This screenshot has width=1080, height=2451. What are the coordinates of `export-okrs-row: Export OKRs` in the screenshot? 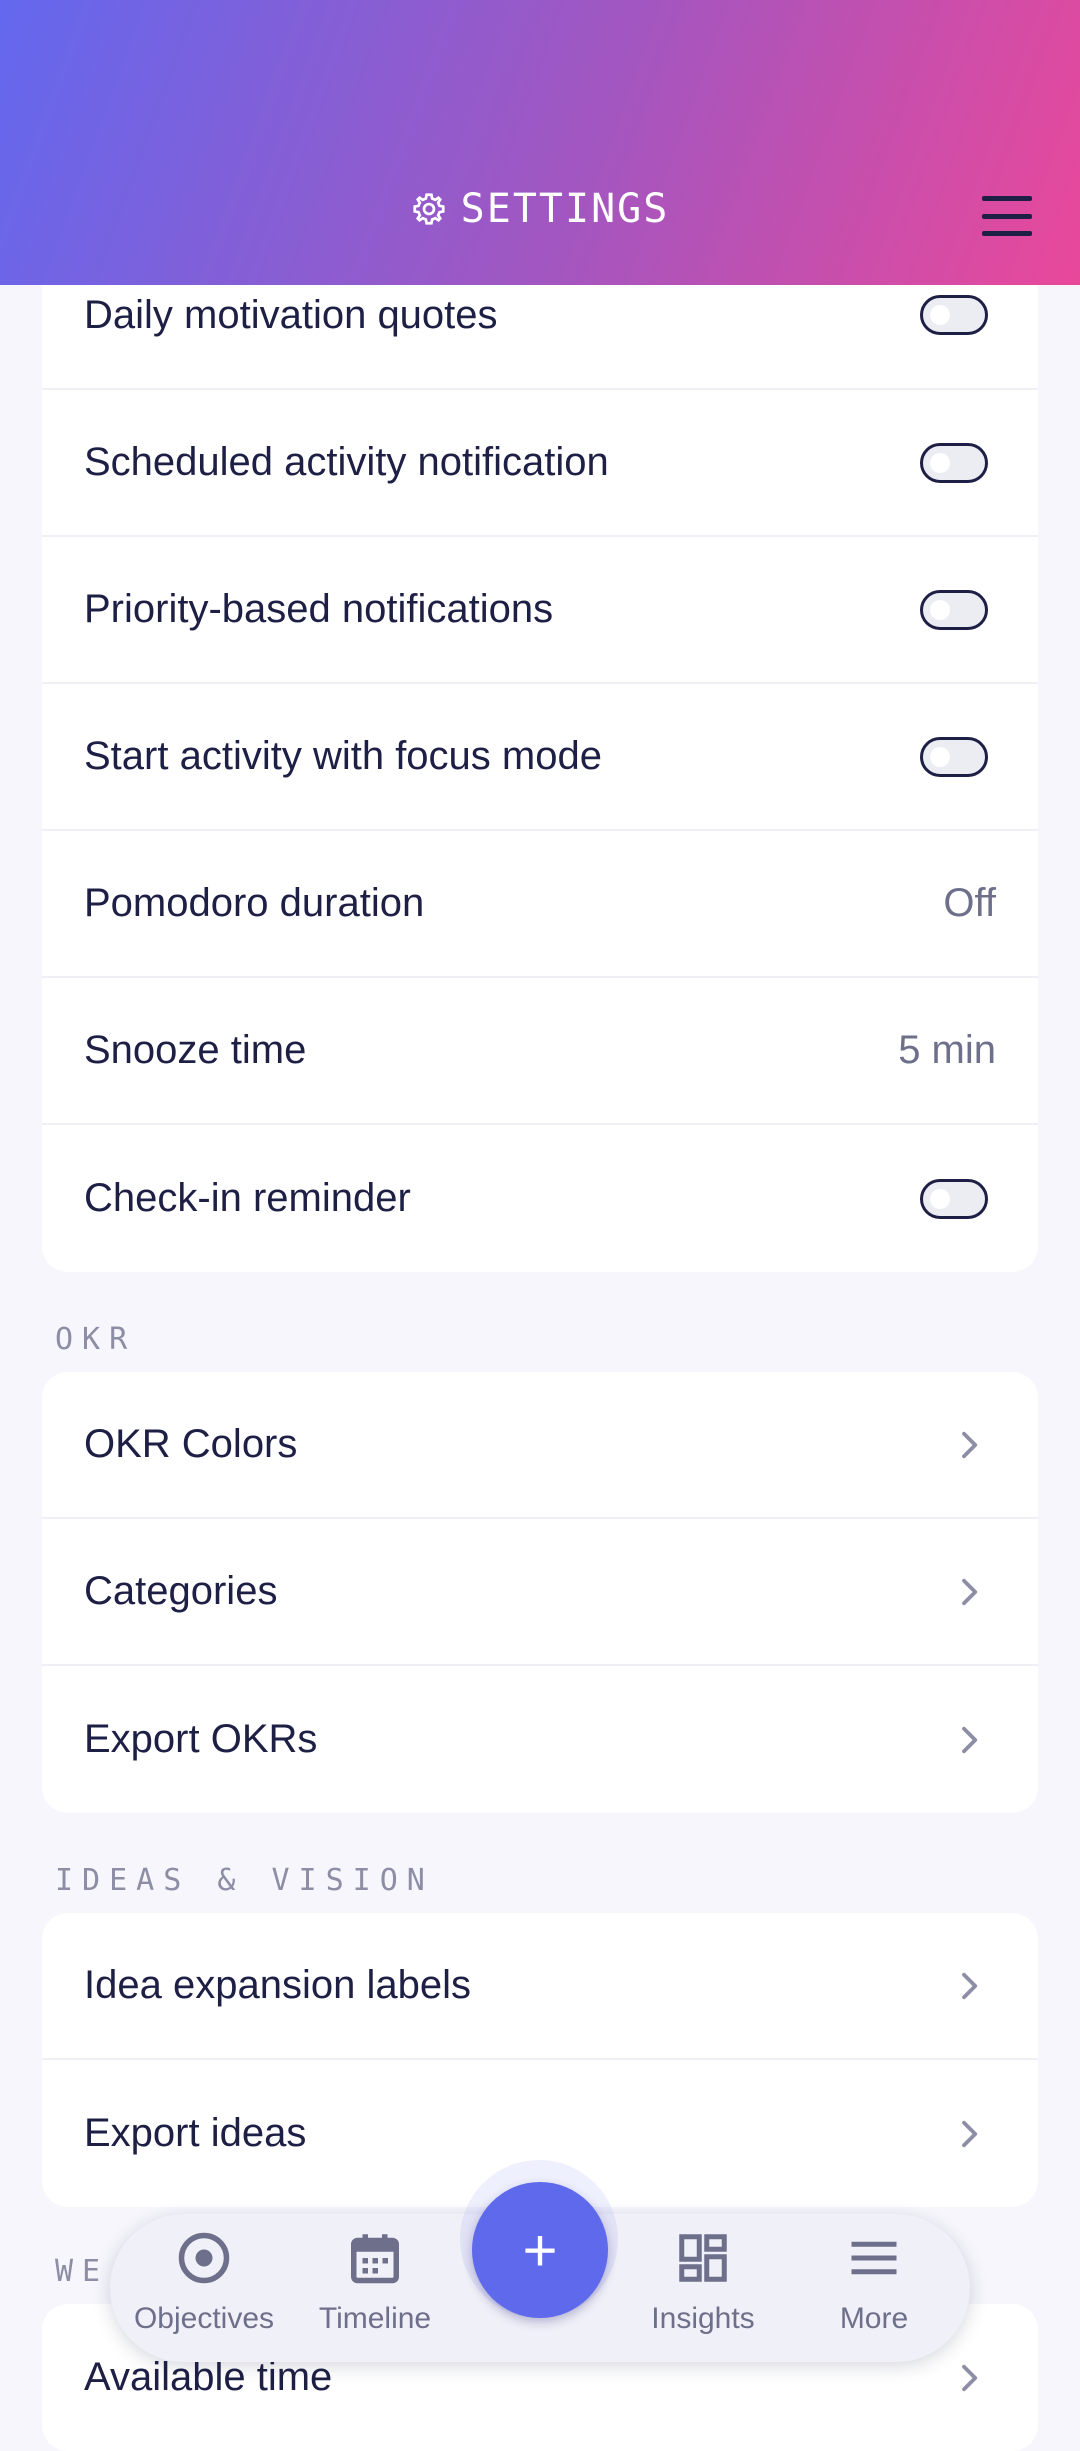 It's located at (540, 1739).